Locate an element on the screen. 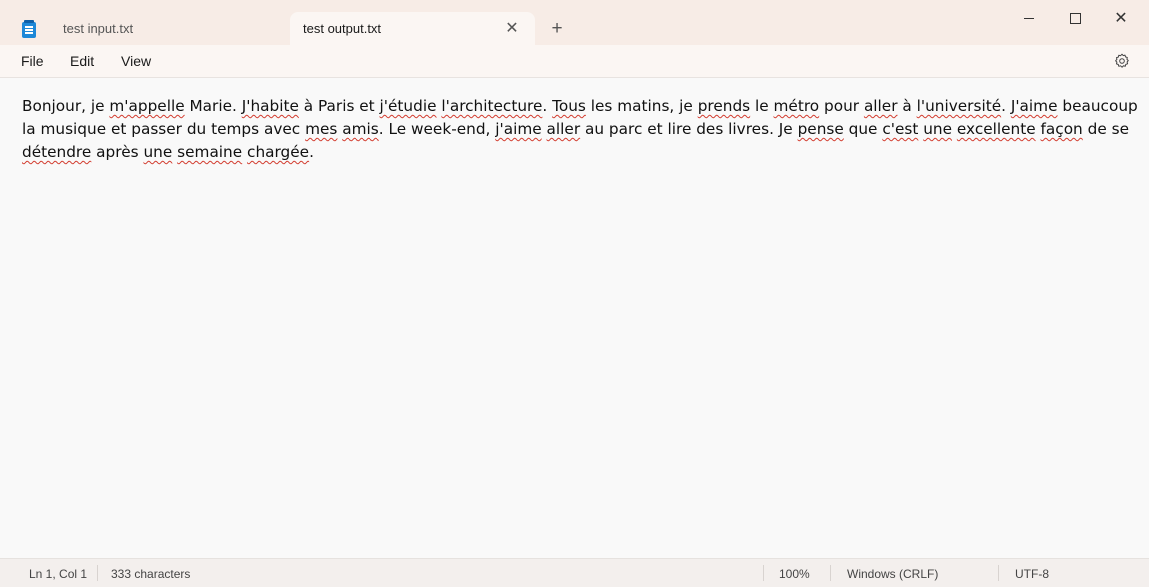 This screenshot has height=587, width=1149. close-window-button: ✕ is located at coordinates (1121, 18).